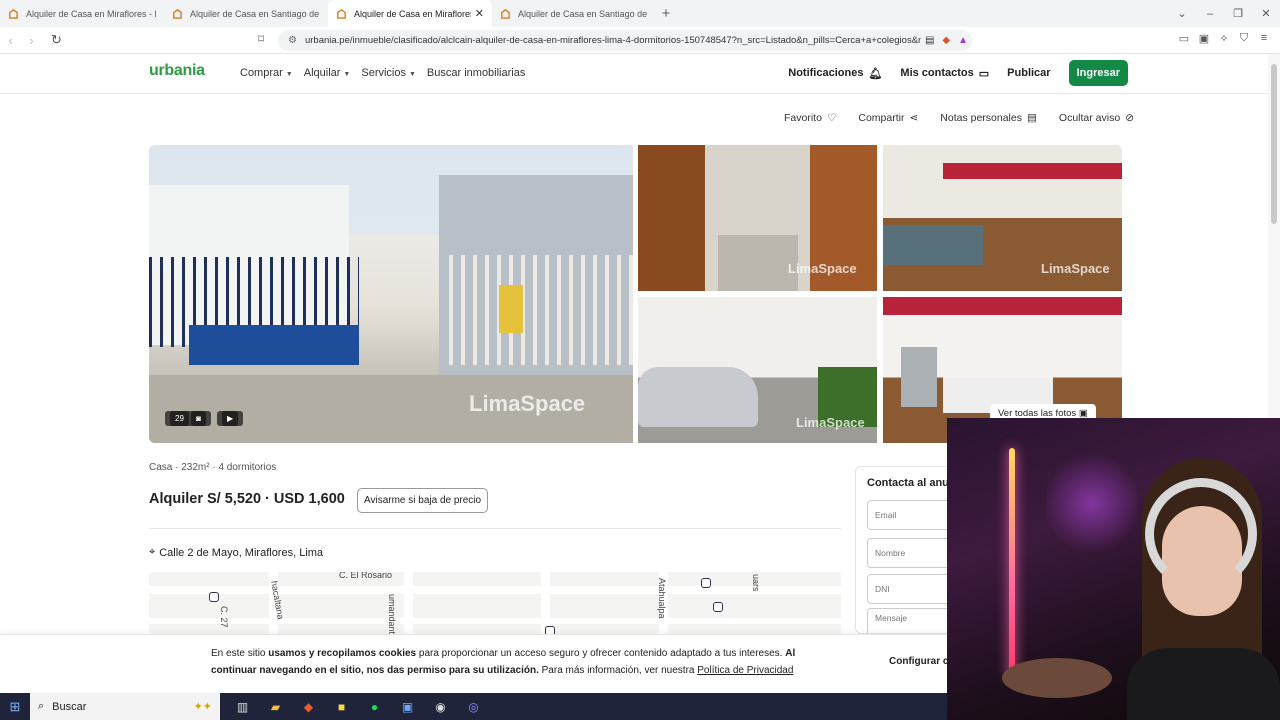 This screenshot has width=1280, height=720. Describe the element at coordinates (224, 617) in the screenshot. I see `map-label: C. 27` at that location.